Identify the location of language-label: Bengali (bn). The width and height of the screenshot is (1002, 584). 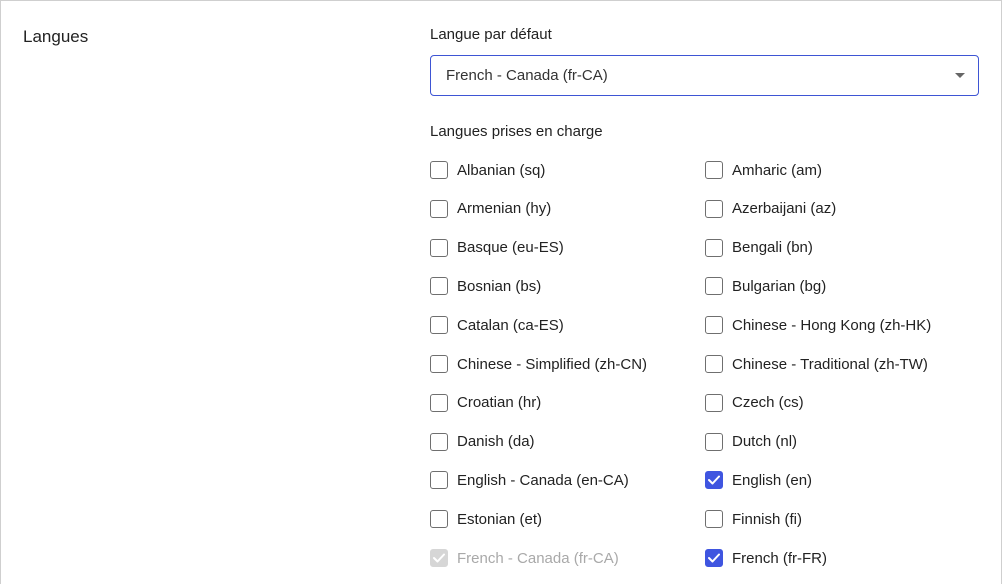
(772, 248).